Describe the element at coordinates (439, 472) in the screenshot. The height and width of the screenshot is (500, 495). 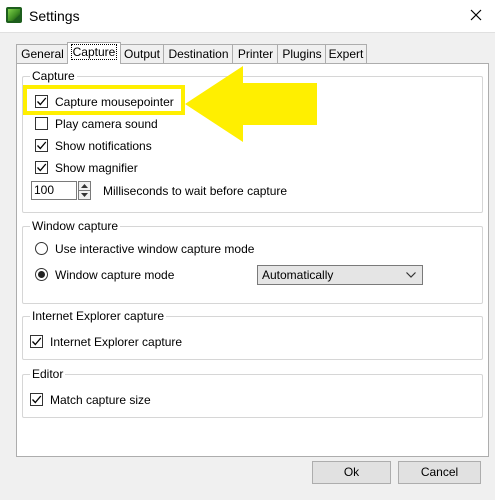
I see `cancel-button: Cancel` at that location.